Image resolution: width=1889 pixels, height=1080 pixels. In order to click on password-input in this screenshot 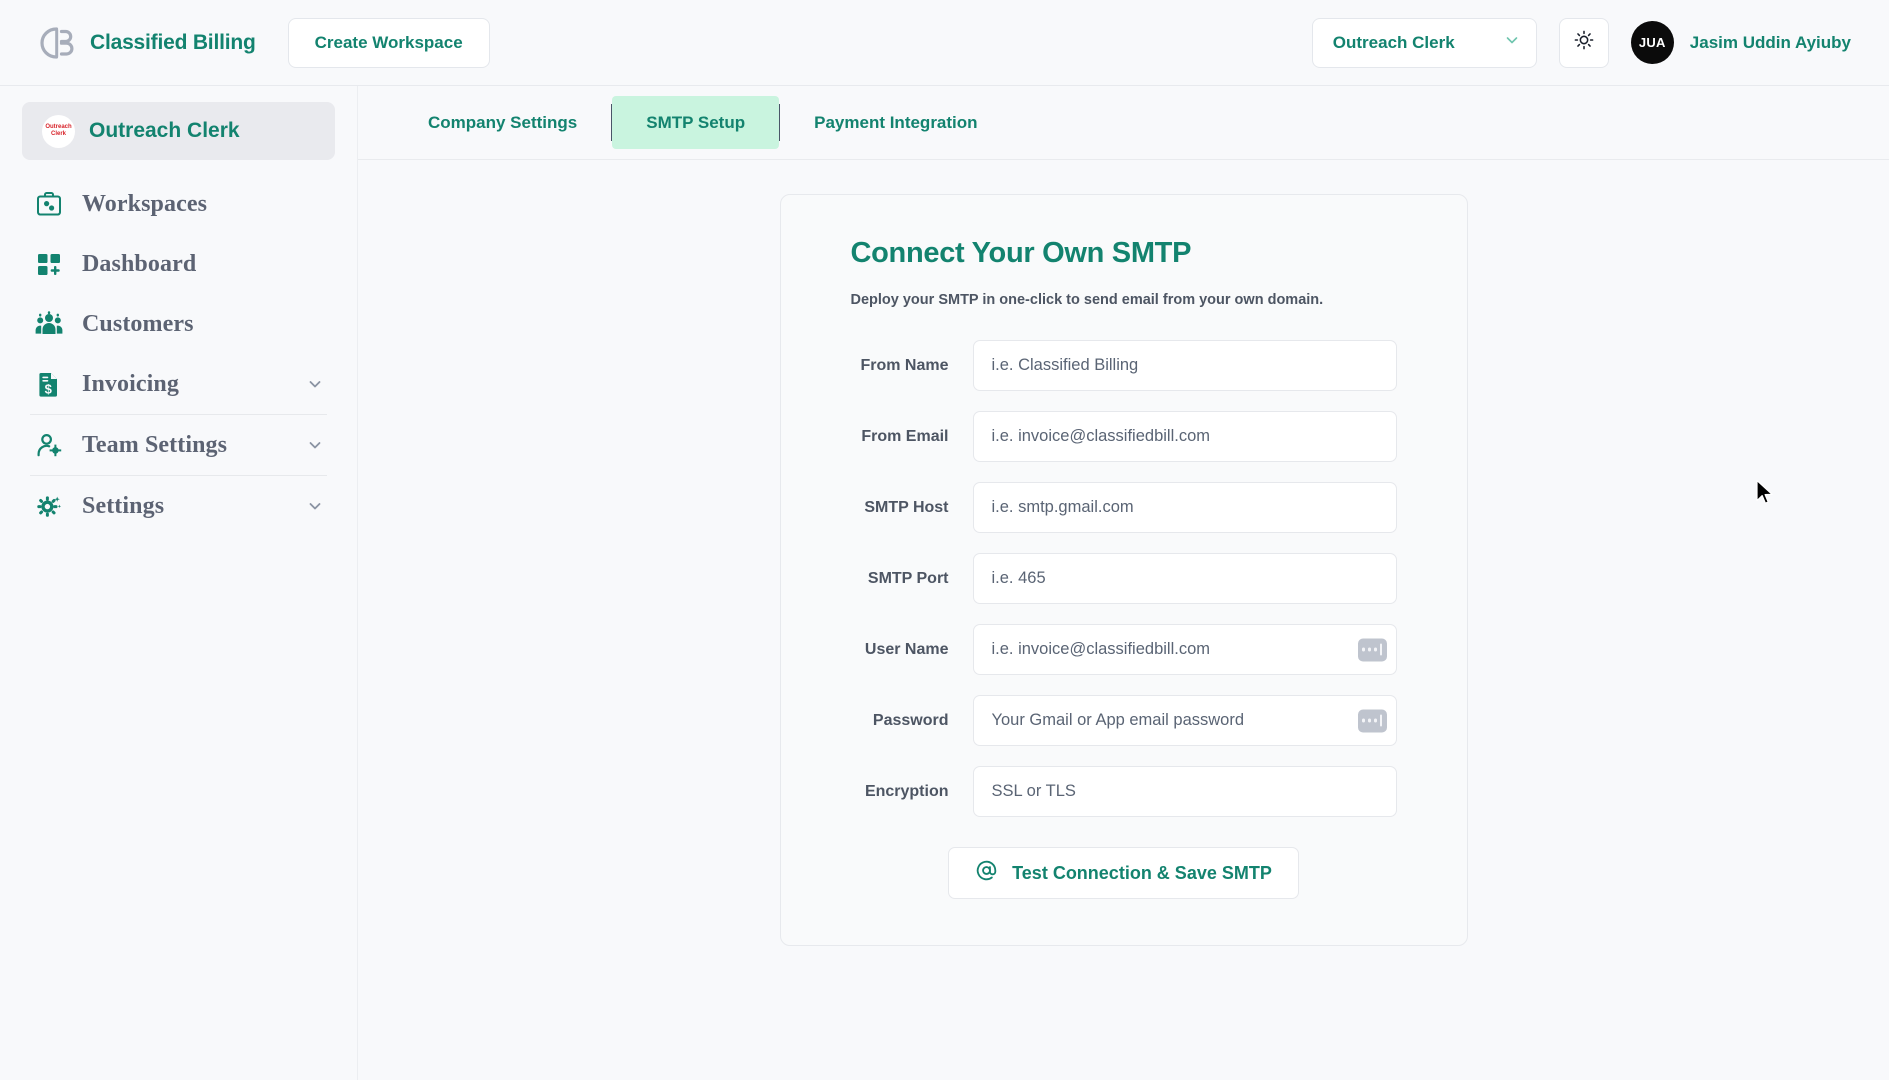, I will do `click(1184, 720)`.